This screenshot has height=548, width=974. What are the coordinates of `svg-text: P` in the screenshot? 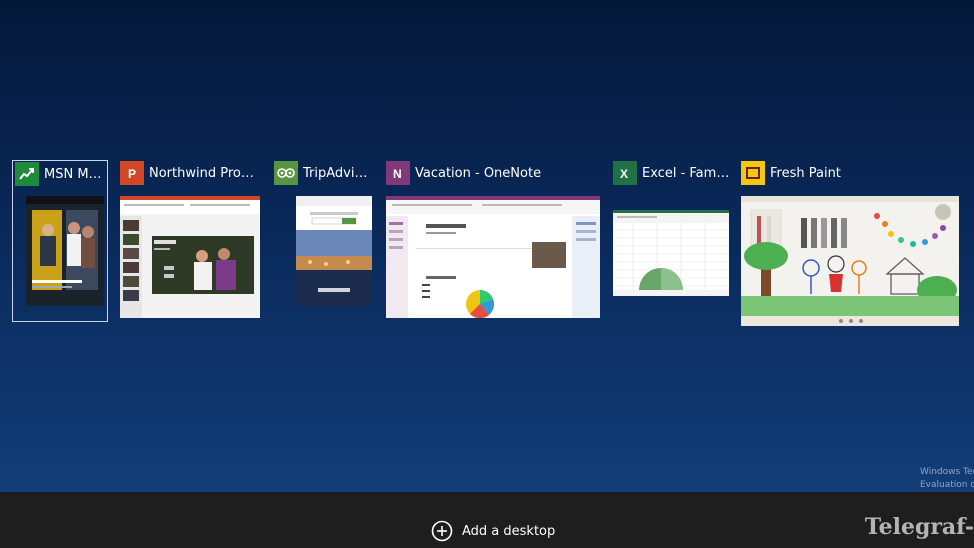 It's located at (132, 173).